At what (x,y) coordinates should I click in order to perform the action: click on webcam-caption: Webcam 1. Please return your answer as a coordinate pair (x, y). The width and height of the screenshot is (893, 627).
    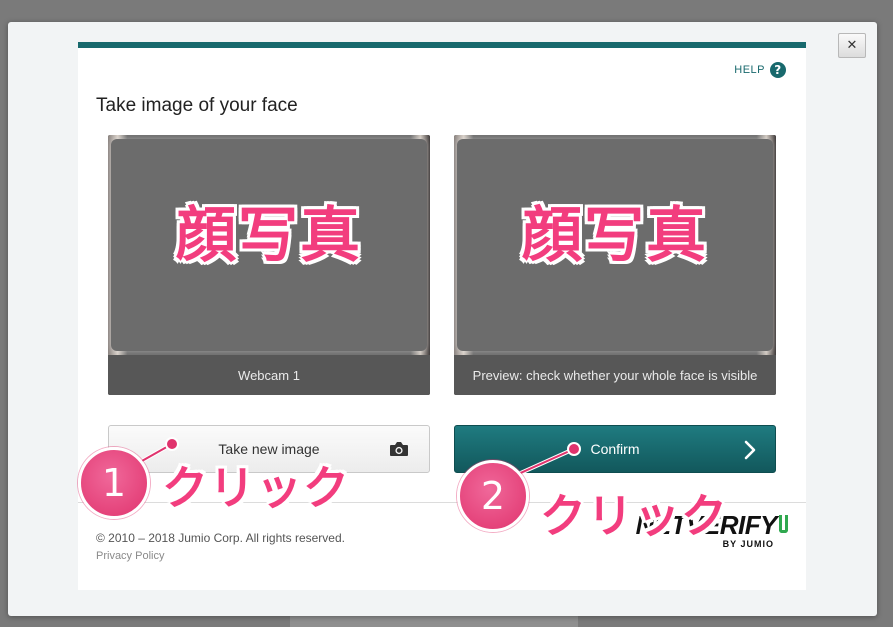
    Looking at the image, I should click on (269, 375).